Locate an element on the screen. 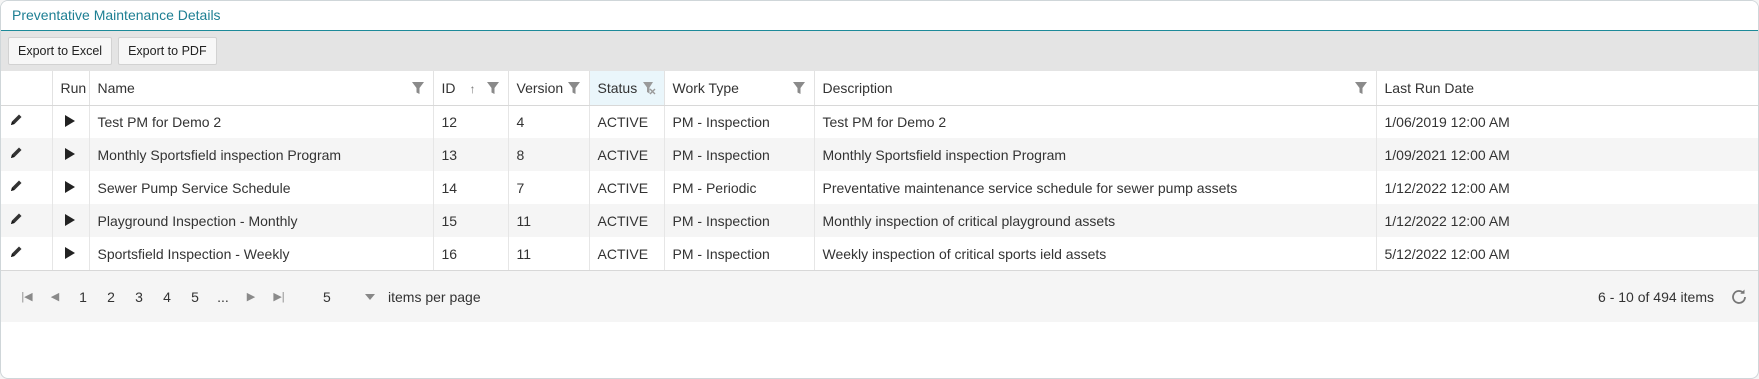 This screenshot has height=379, width=1759. version-cell: 8 is located at coordinates (549, 154).